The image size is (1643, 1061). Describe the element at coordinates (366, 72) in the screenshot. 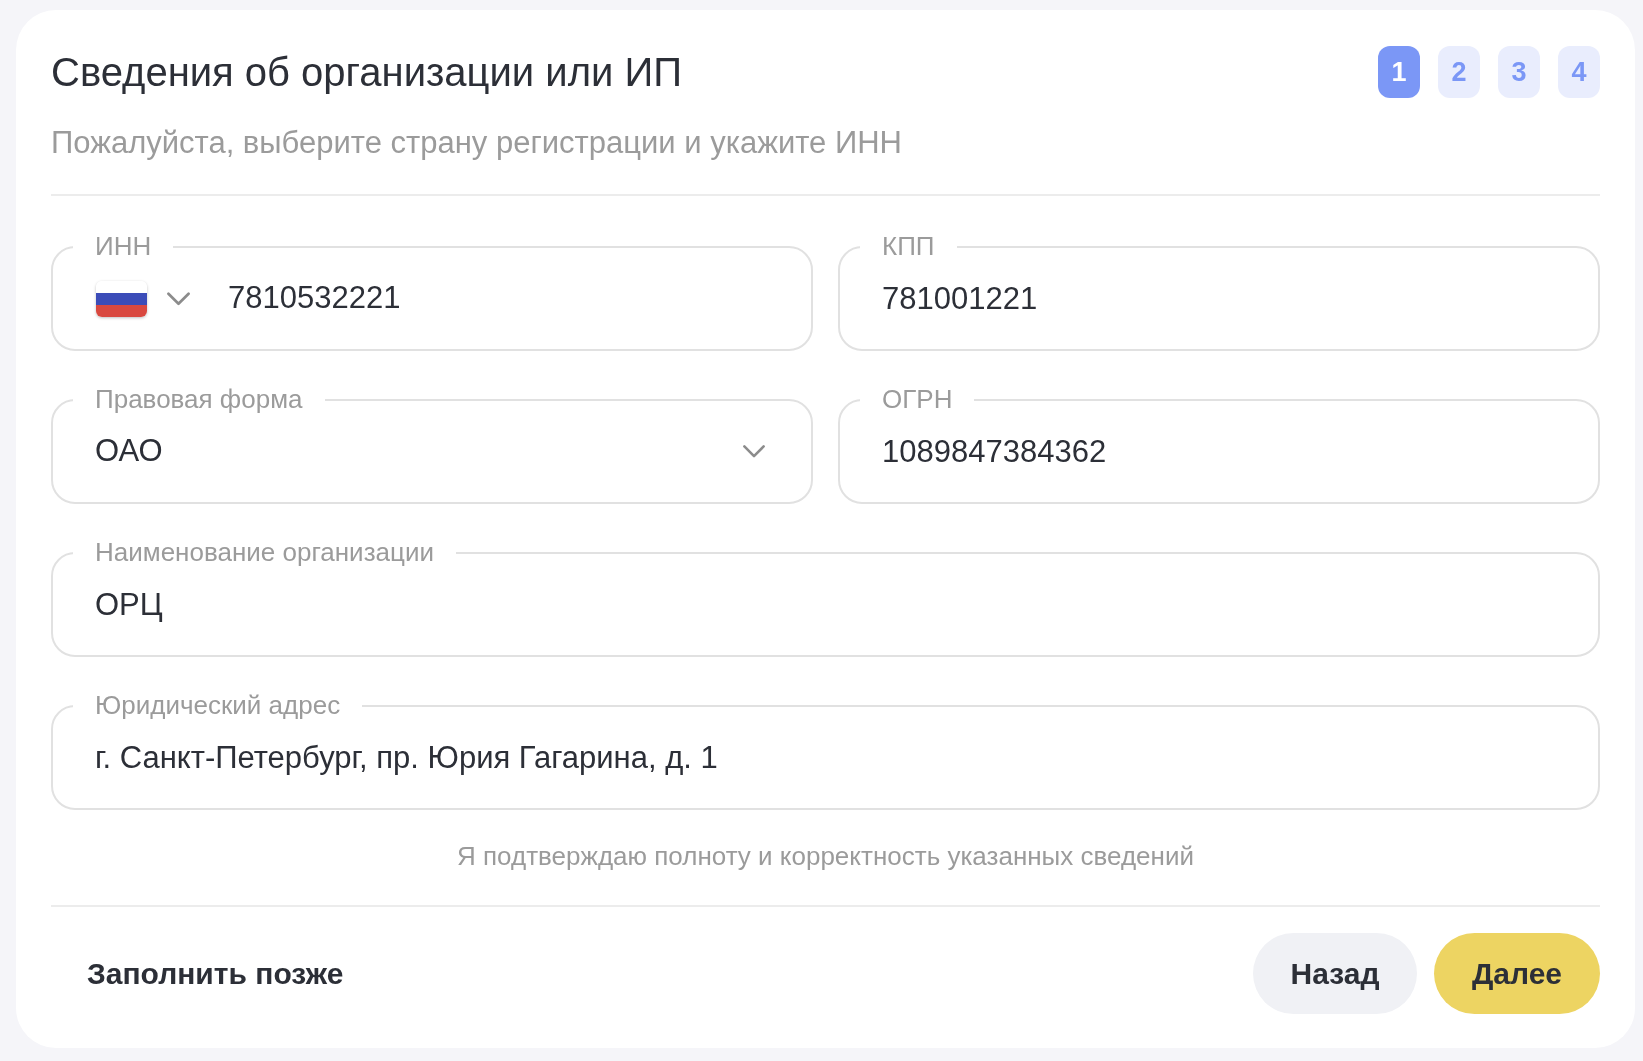

I see `form-title: Сведения об организации или ИП` at that location.